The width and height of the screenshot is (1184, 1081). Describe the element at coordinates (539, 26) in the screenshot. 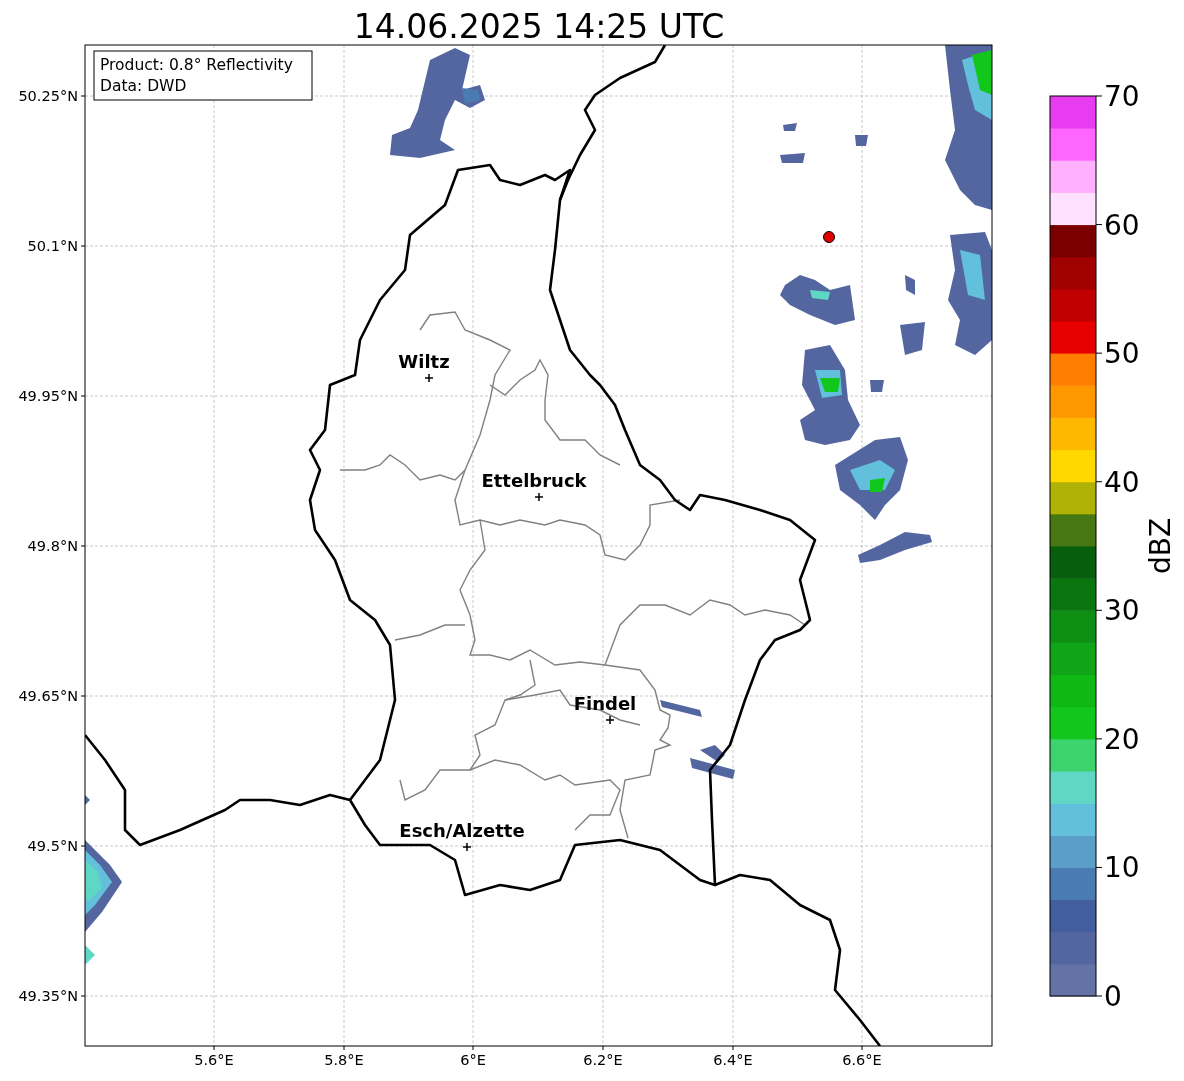

I see `chart-title: 14.06.2025 14:25 UTC` at that location.